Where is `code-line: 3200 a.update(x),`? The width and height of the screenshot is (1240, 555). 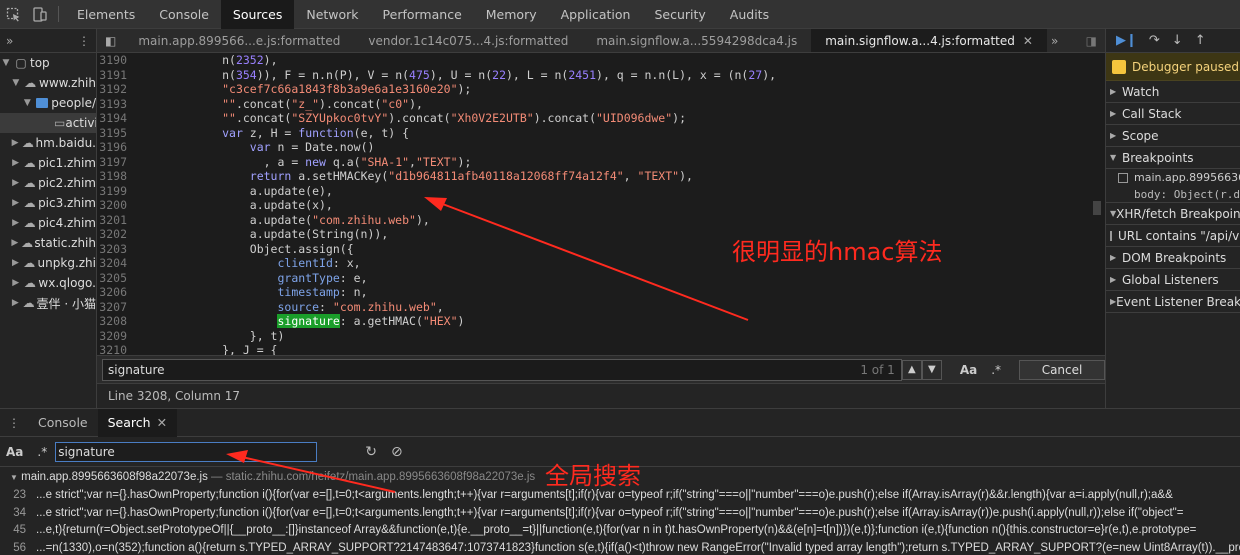
code-line: 3200 a.update(x), is located at coordinates (601, 205).